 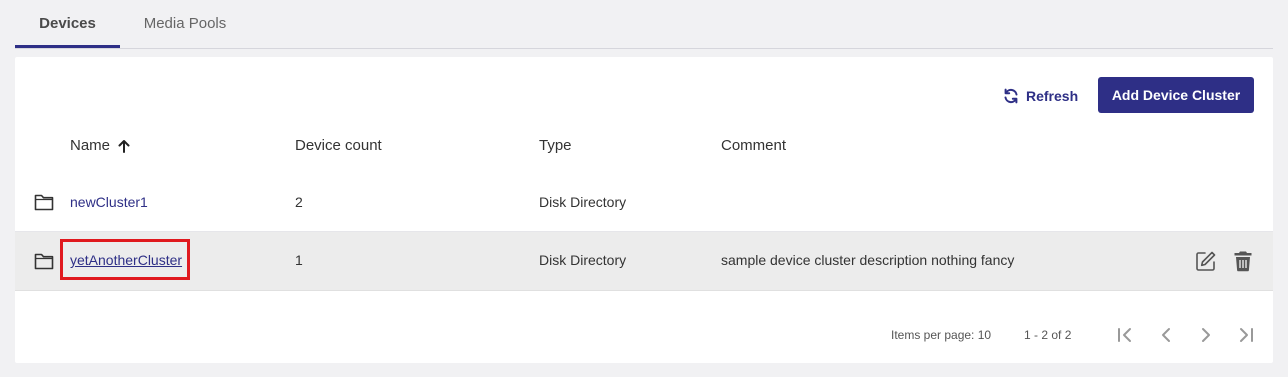 I want to click on next-page-icon, so click(x=1206, y=335).